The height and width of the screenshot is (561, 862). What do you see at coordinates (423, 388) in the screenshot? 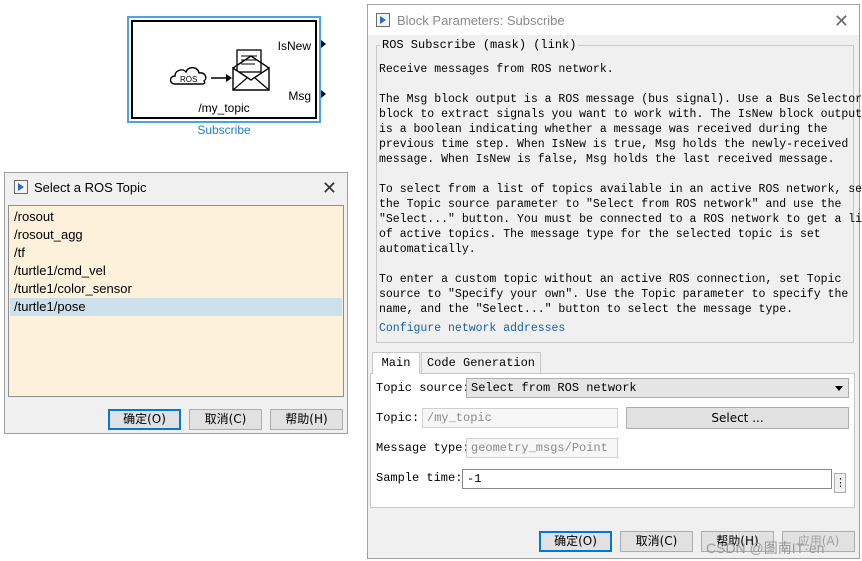
I see `topic-source-label: Topic source:` at bounding box center [423, 388].